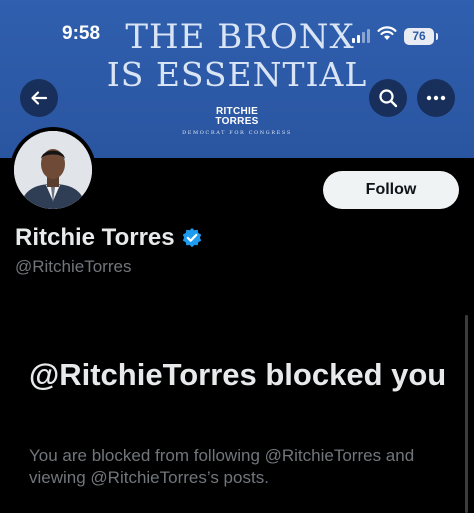 The height and width of the screenshot is (513, 474). Describe the element at coordinates (237, 121) in the screenshot. I see `banner-logo-name-line2: TORRES` at that location.